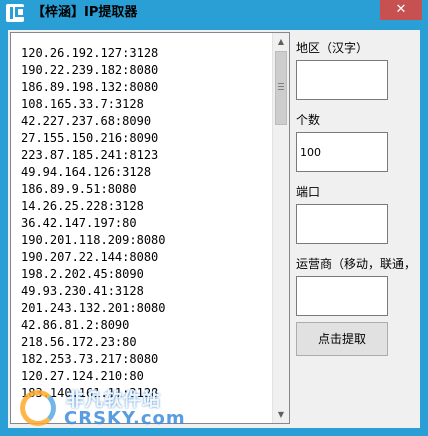 The height and width of the screenshot is (436, 428). What do you see at coordinates (79, 223) in the screenshot?
I see `ip-line: 36.42.147.197:80` at bounding box center [79, 223].